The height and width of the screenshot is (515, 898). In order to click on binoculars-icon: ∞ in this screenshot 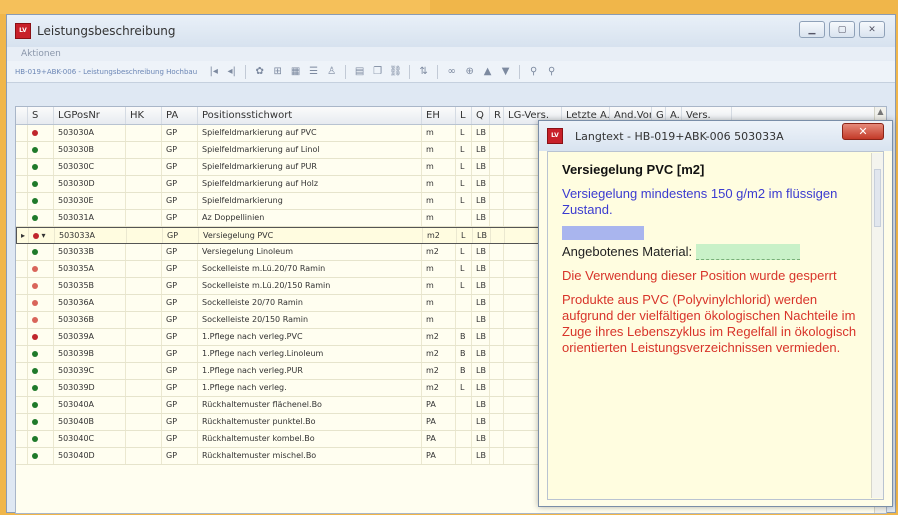, I will do `click(451, 71)`.